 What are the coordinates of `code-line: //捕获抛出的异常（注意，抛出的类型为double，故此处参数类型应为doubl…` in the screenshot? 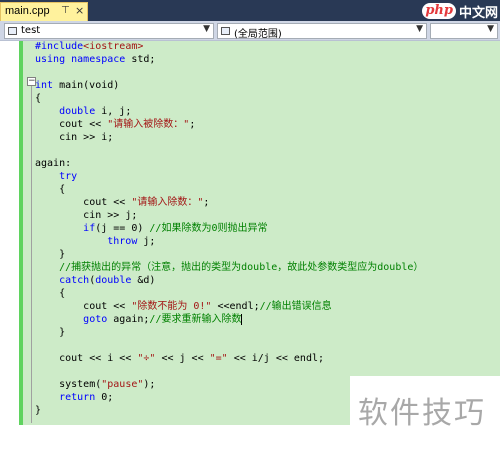 It's located at (241, 267).